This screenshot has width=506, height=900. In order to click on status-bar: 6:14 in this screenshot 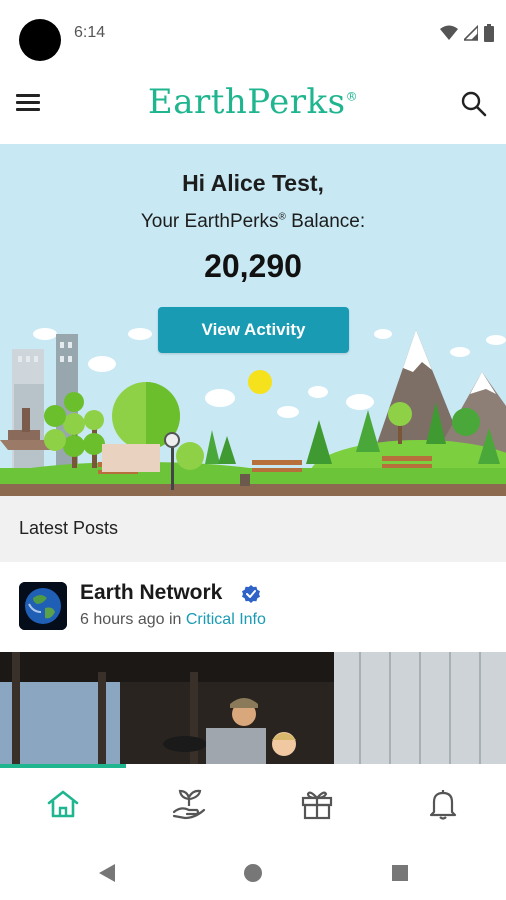, I will do `click(253, 33)`.